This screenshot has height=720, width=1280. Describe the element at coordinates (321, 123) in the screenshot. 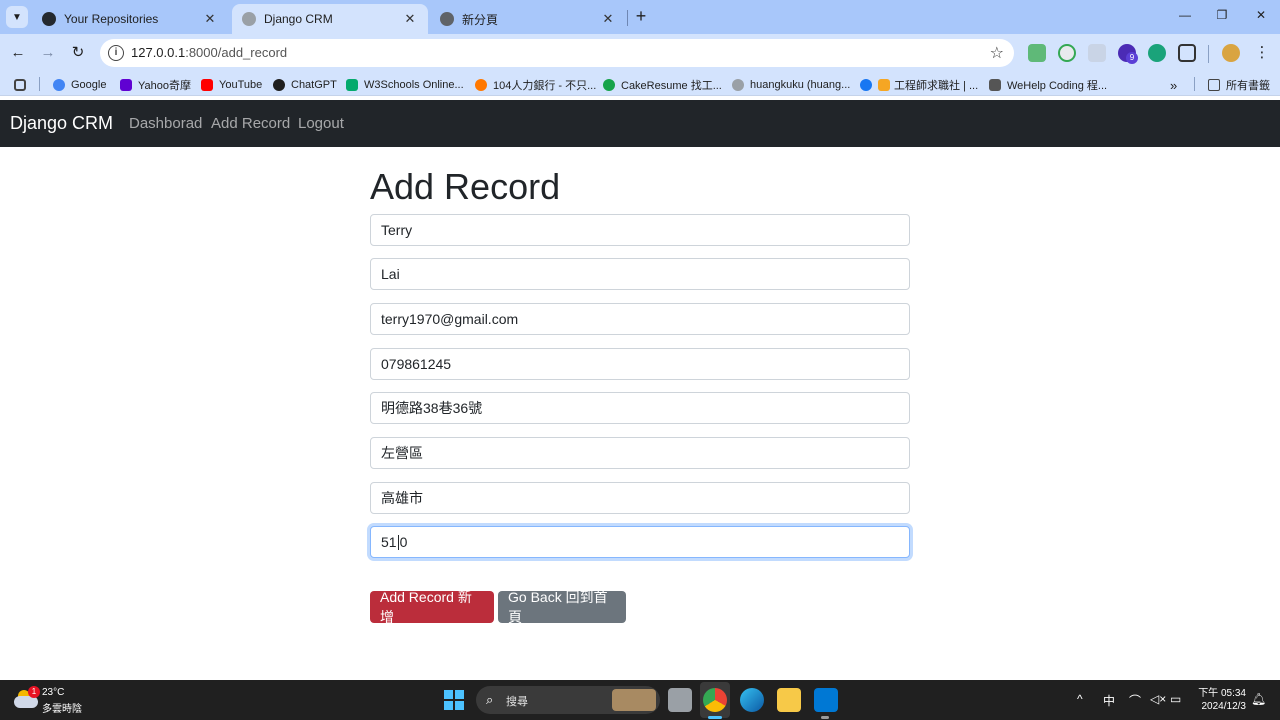

I see `nav-link-logout: Logout` at that location.